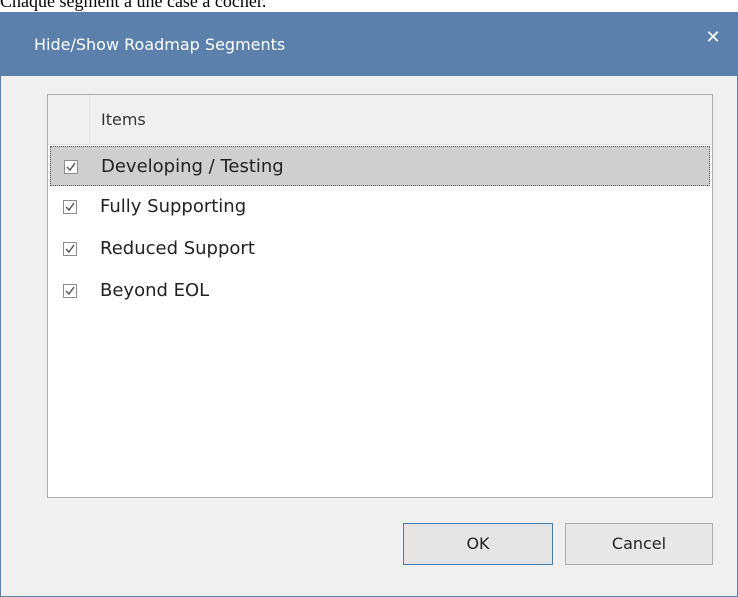  Describe the element at coordinates (177, 248) in the screenshot. I see `list-item-label: Reduced Support` at that location.